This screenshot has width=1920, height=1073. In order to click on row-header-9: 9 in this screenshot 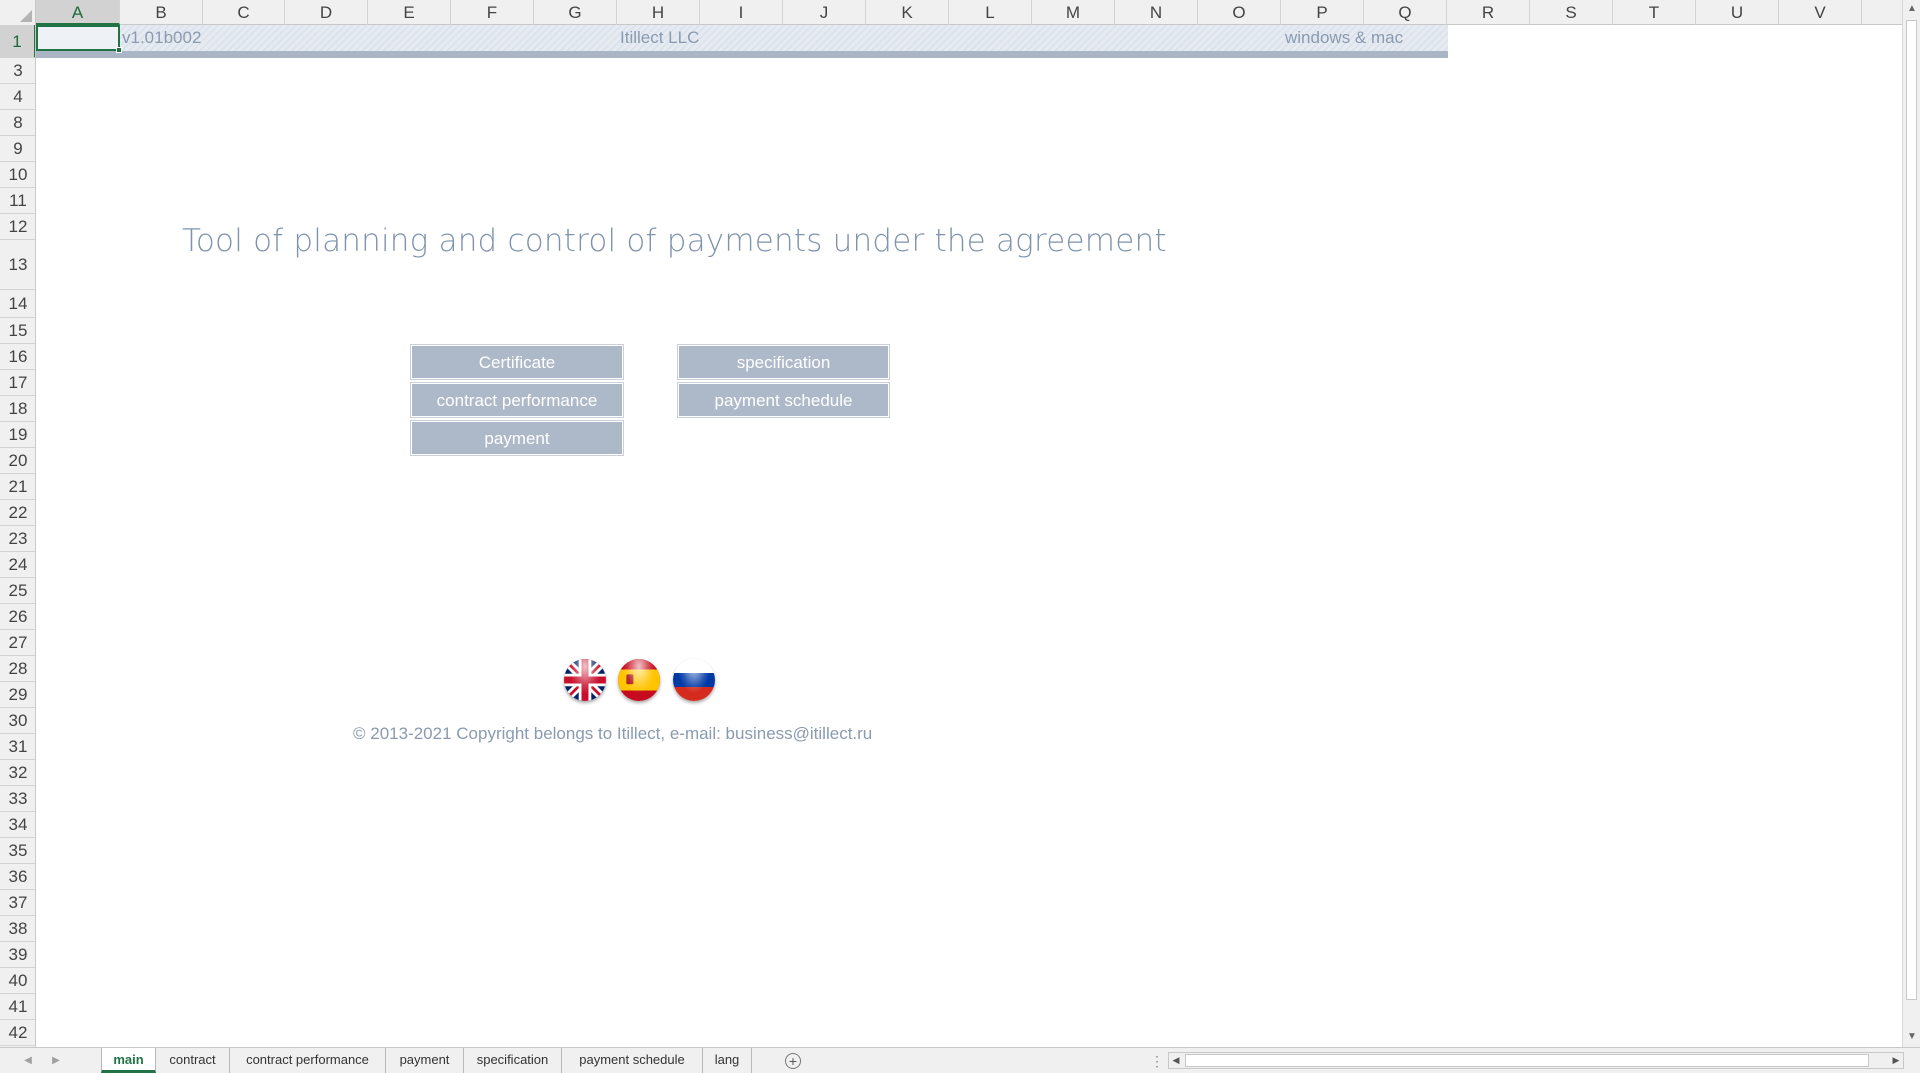, I will do `click(17, 149)`.